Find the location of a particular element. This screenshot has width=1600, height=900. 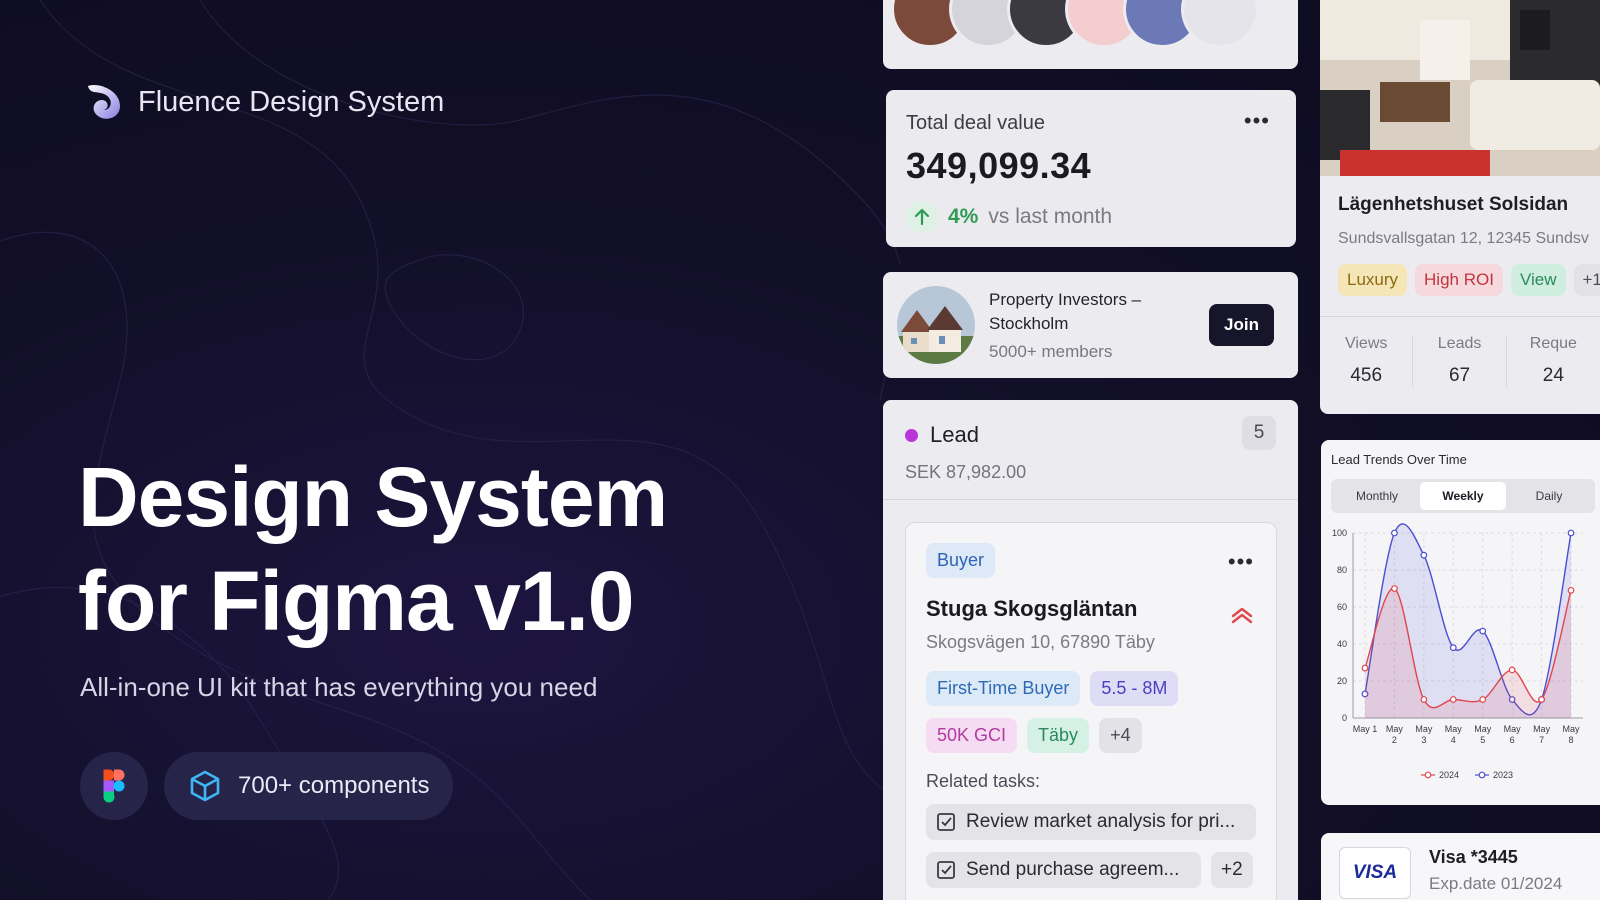

brand-name: Fluence Design System is located at coordinates (291, 101).